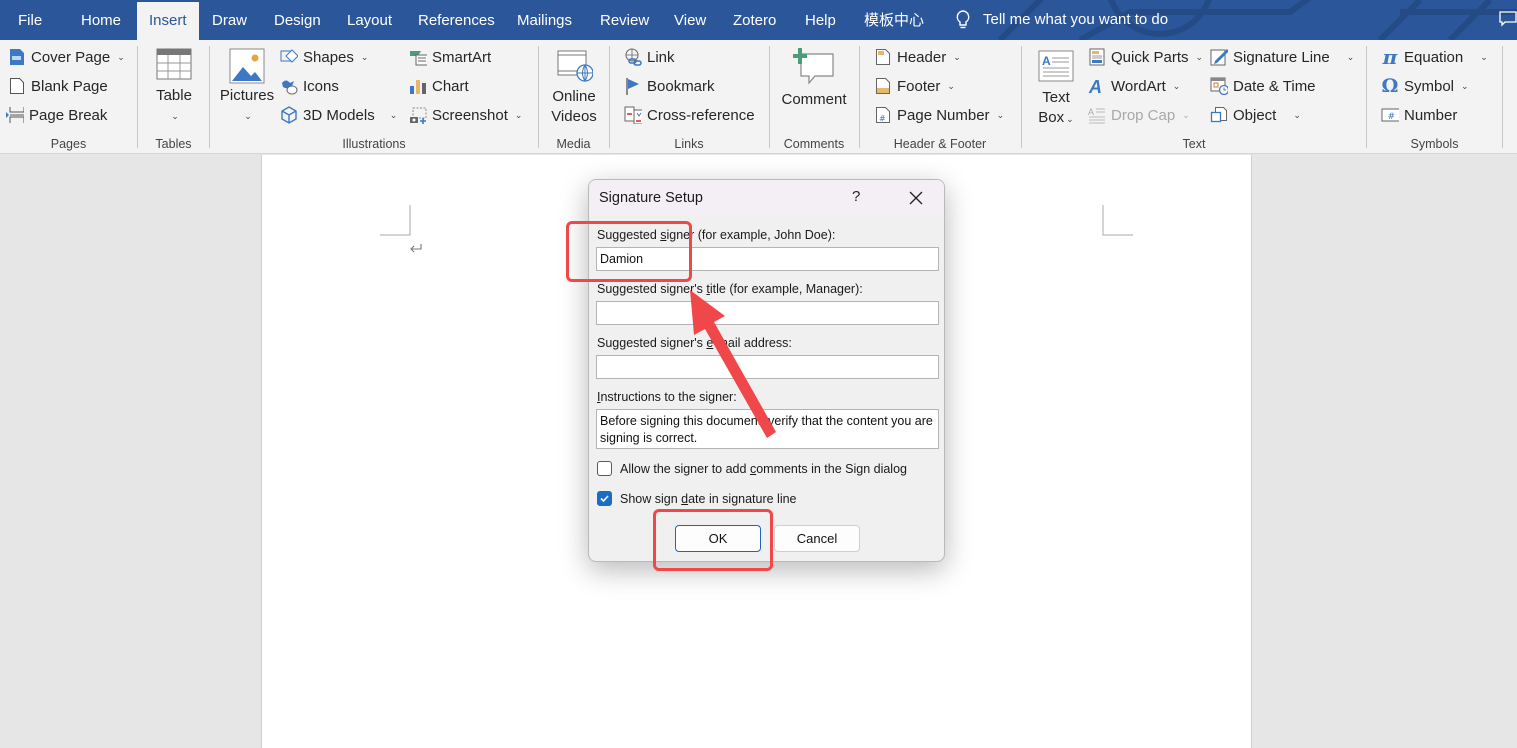 Image resolution: width=1517 pixels, height=748 pixels. What do you see at coordinates (817, 538) in the screenshot?
I see `cancel-button: Cancel` at bounding box center [817, 538].